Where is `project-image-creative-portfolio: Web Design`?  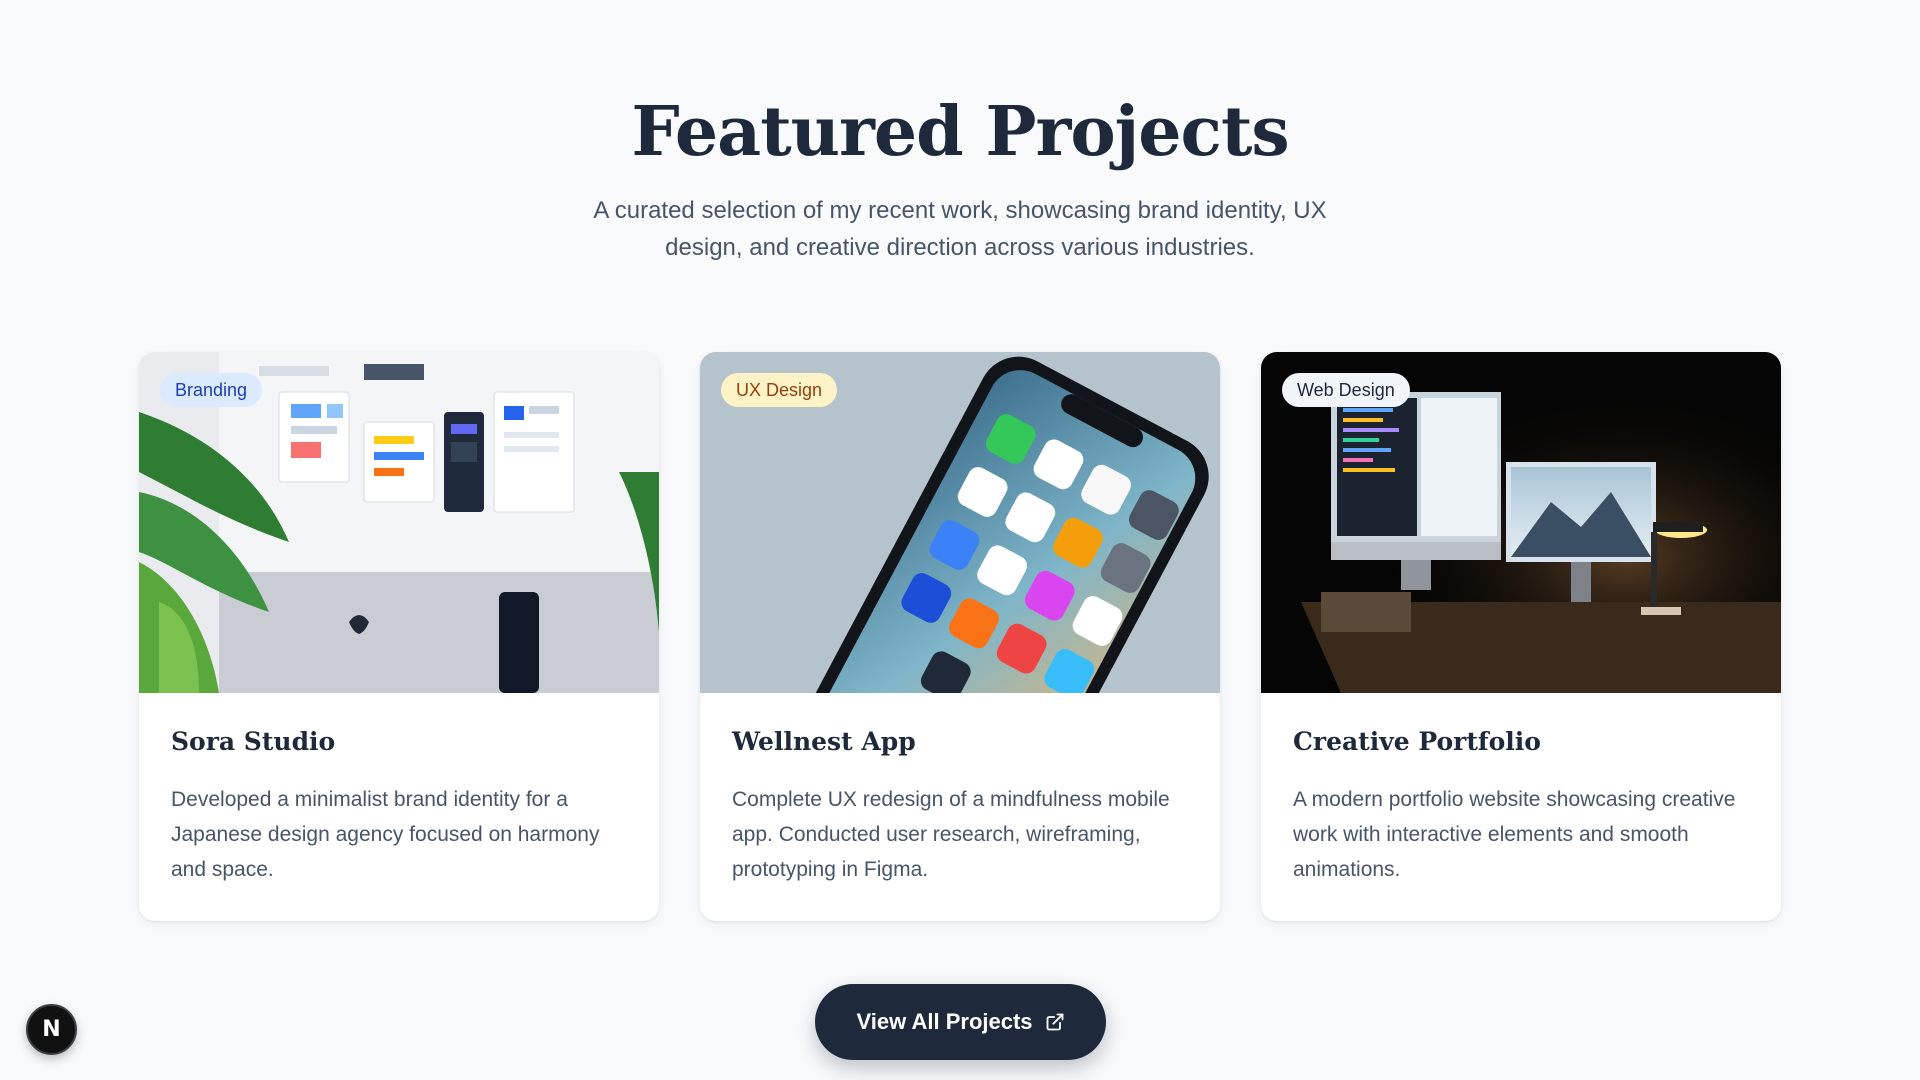 project-image-creative-portfolio: Web Design is located at coordinates (1521, 522).